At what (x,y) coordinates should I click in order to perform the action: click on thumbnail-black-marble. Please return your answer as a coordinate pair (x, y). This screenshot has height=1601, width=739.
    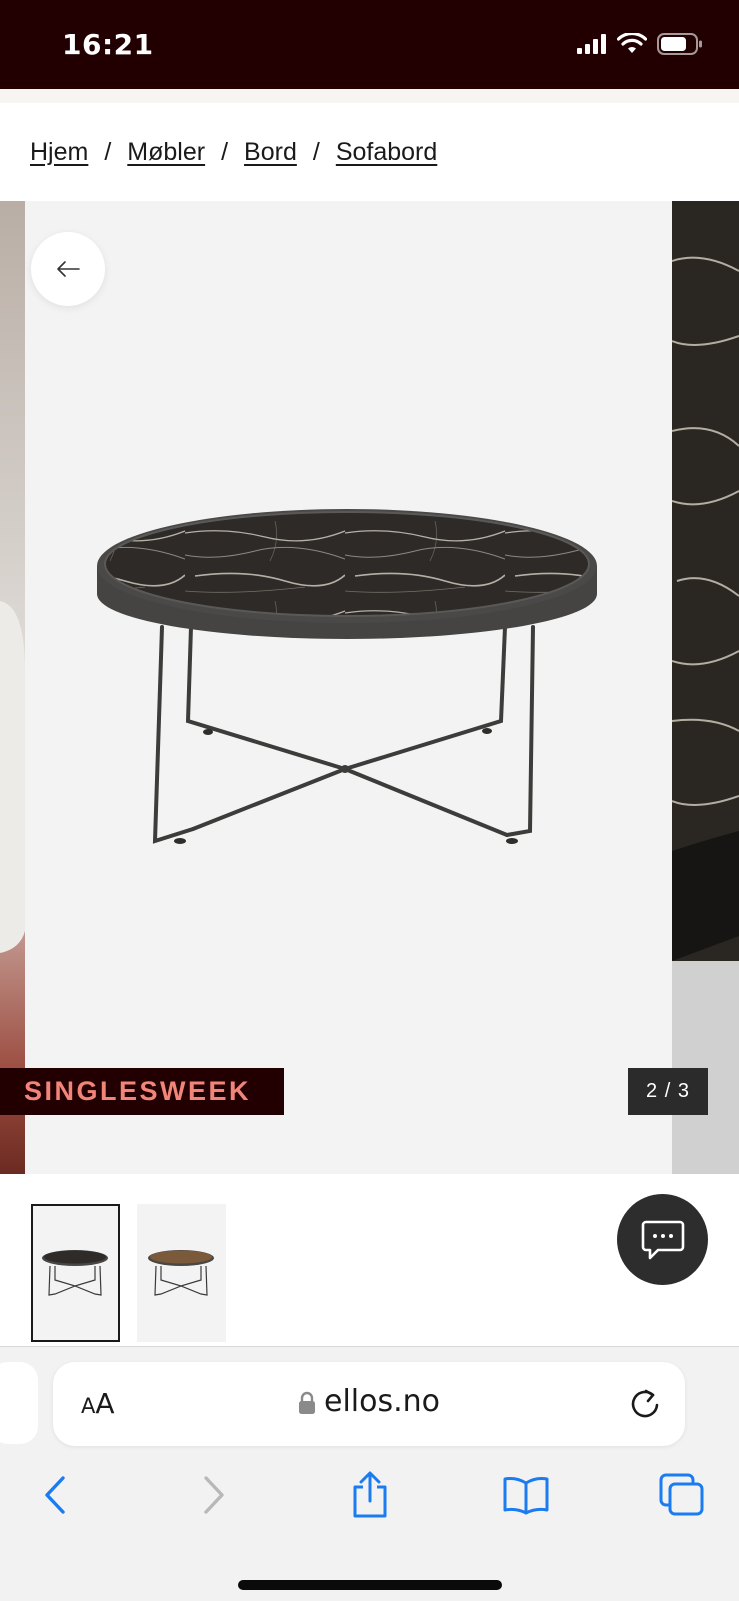
    Looking at the image, I should click on (75, 1273).